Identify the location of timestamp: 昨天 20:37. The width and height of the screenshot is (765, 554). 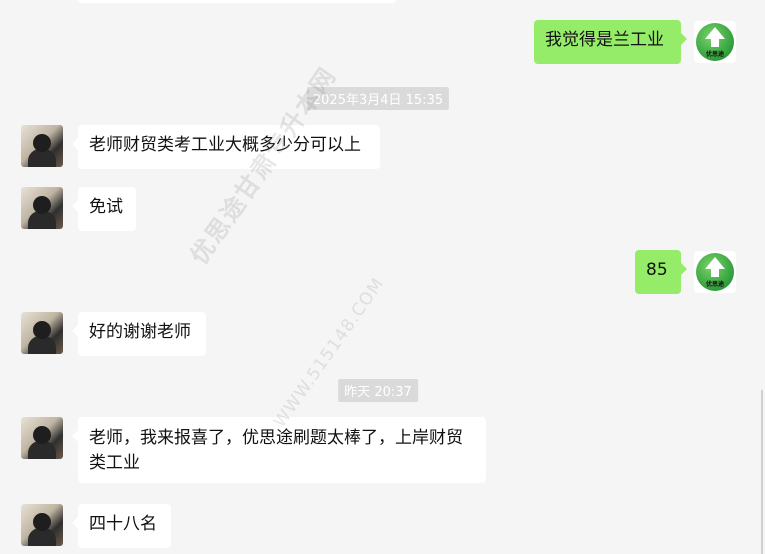
(378, 390).